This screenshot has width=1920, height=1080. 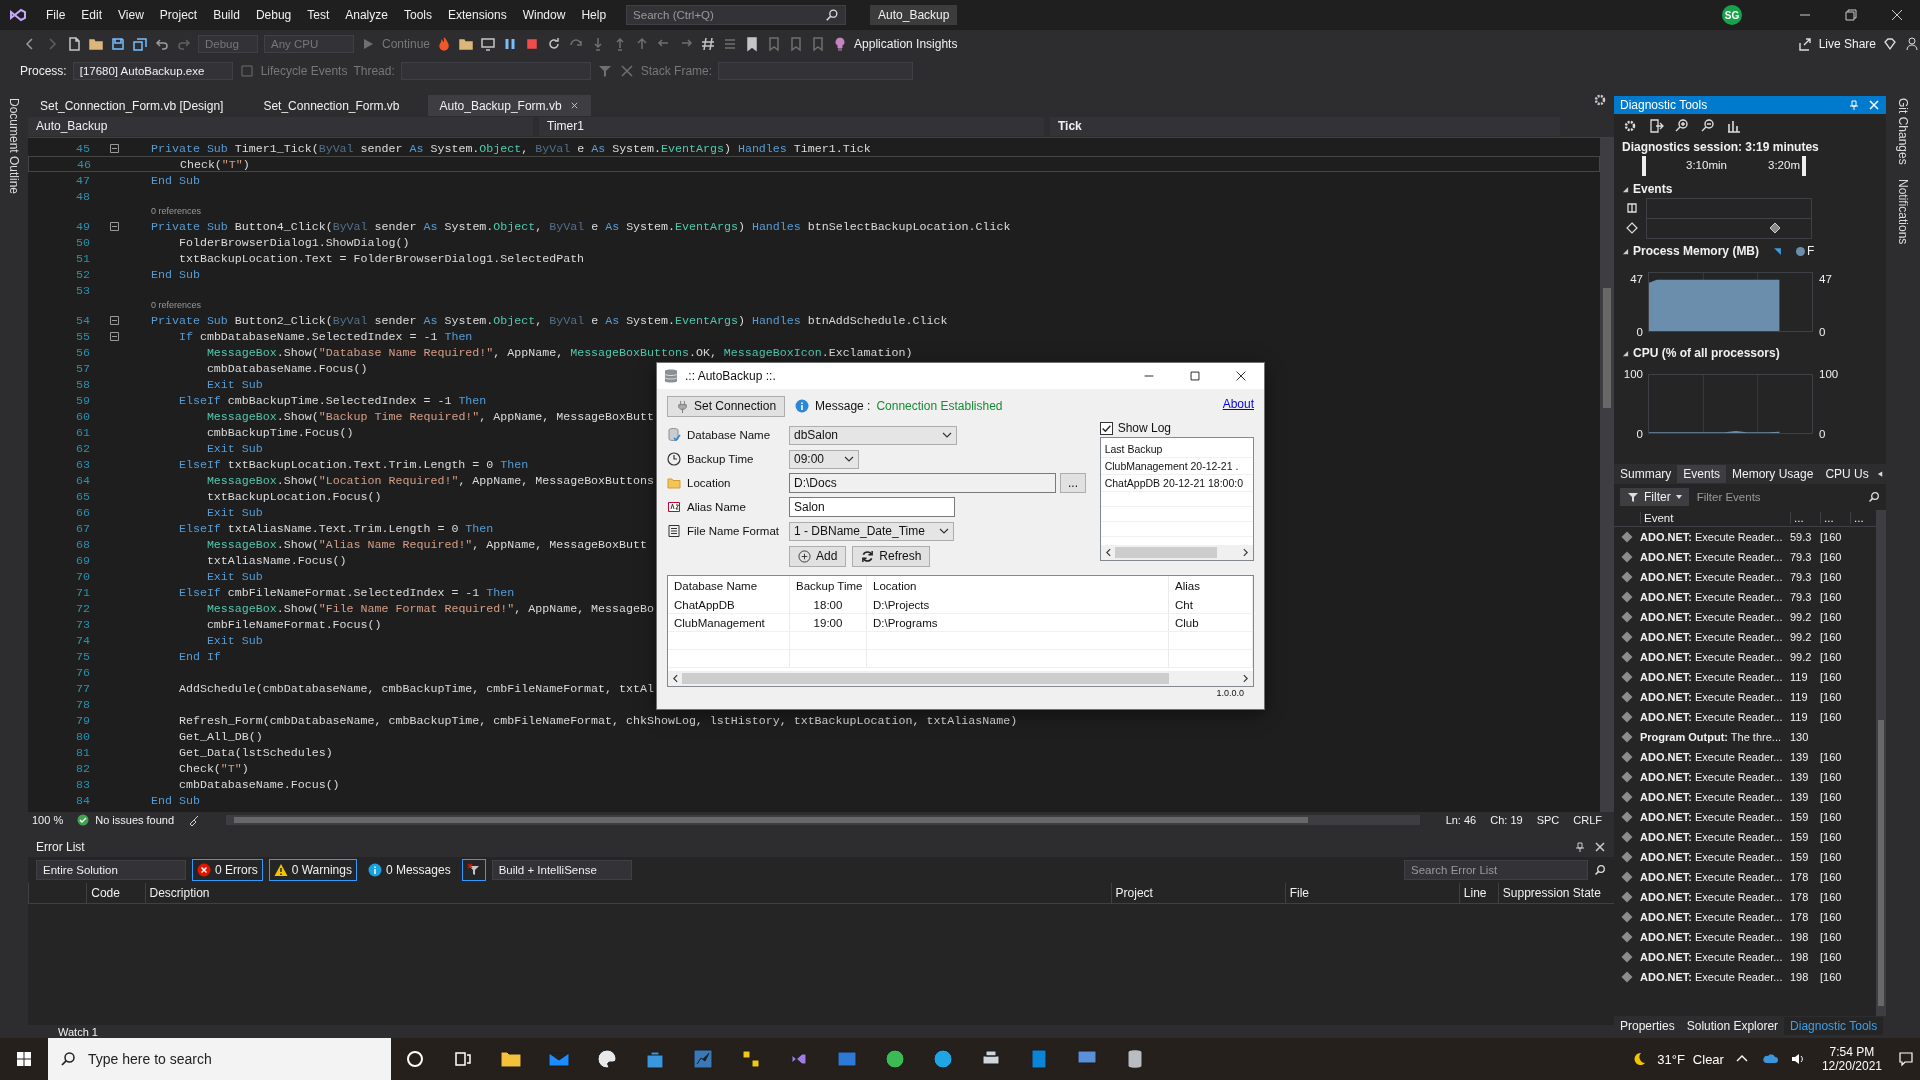 What do you see at coordinates (1852, 1052) in the screenshot?
I see `clock-time: 7:54 PM` at bounding box center [1852, 1052].